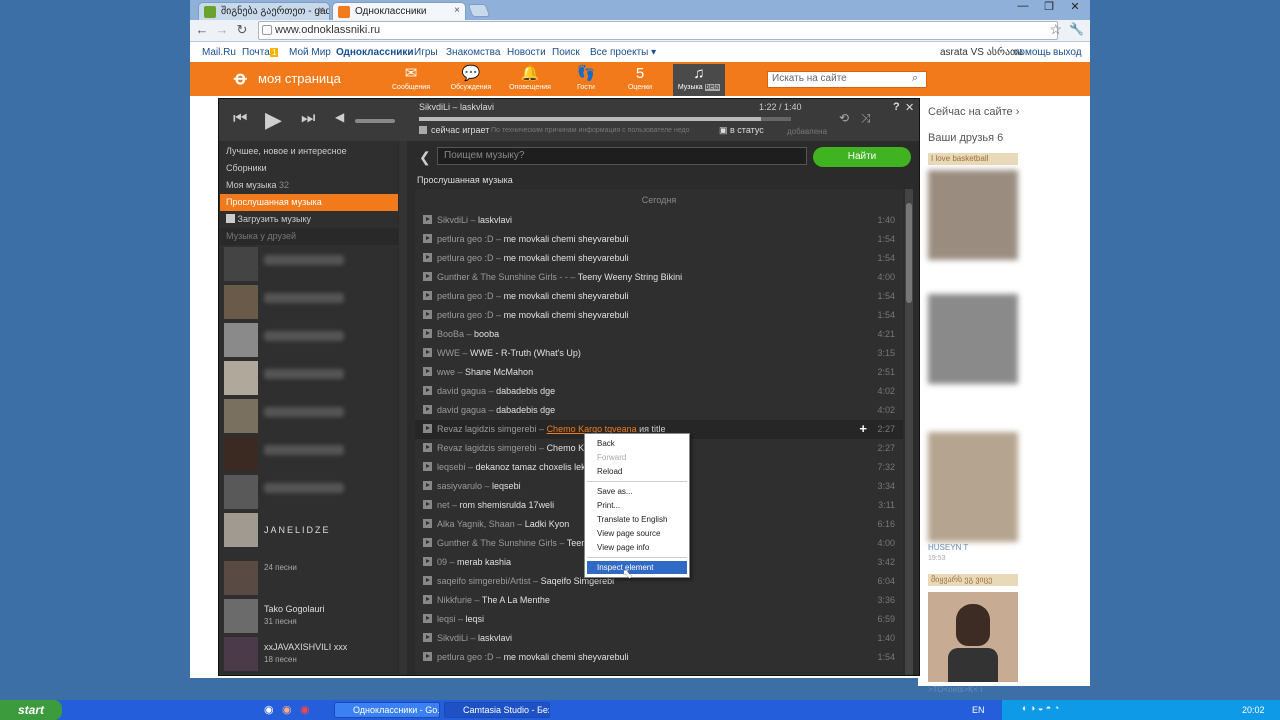  What do you see at coordinates (486, 334) in the screenshot?
I see `track-title: booba` at bounding box center [486, 334].